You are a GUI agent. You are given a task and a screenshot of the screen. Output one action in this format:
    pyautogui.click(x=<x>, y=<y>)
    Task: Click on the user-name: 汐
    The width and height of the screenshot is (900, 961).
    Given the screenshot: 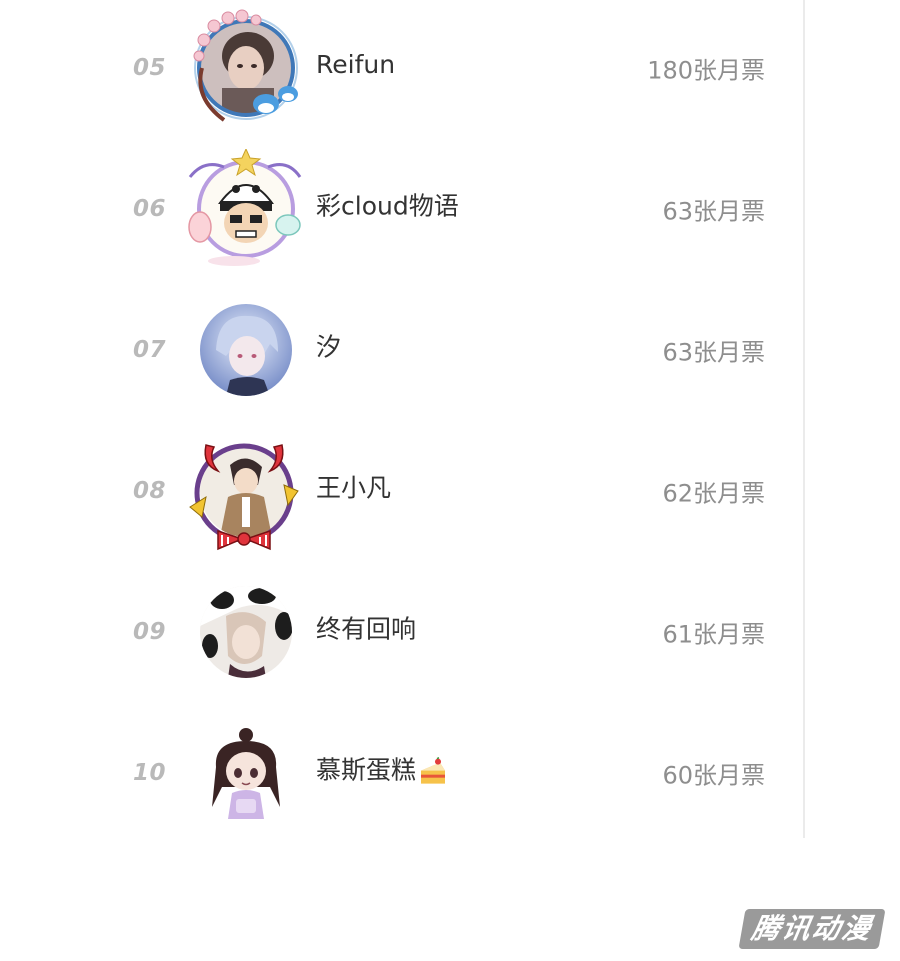 What is the action you would take?
    pyautogui.click(x=328, y=346)
    